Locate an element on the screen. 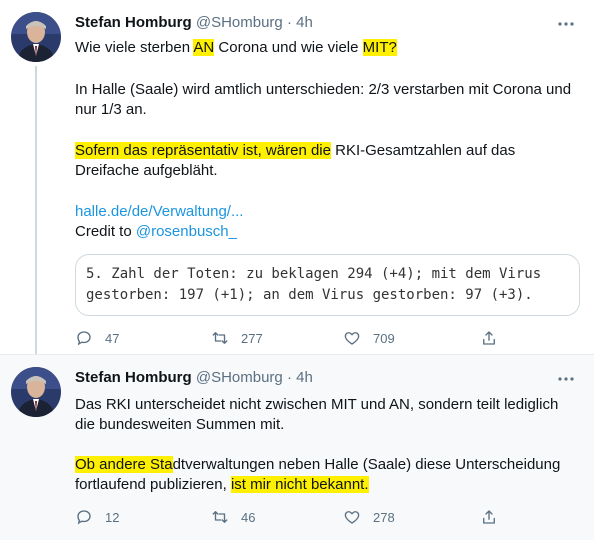 The image size is (594, 540). reply-button: 12 is located at coordinates (97, 517).